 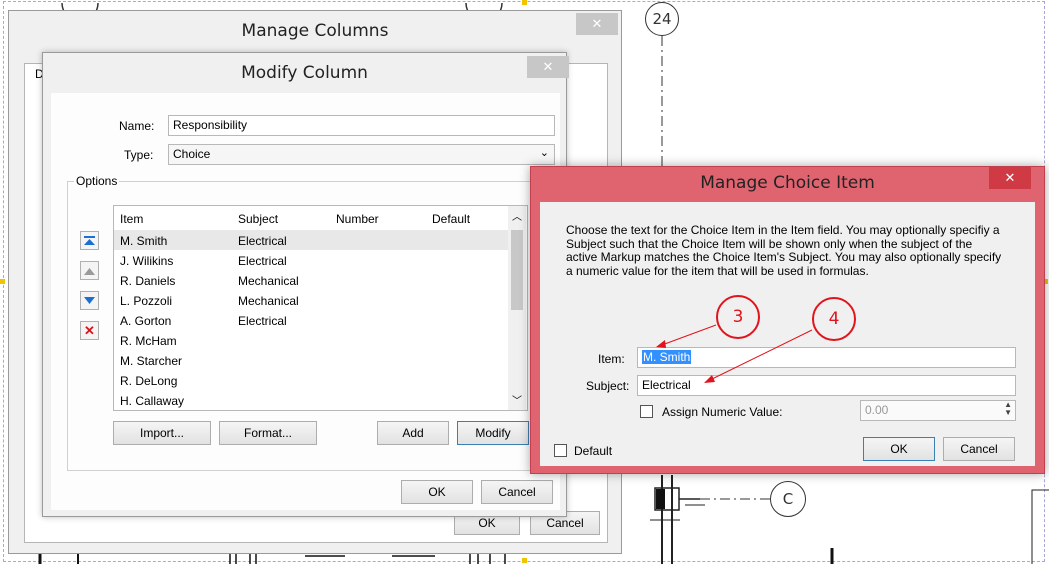 I want to click on annotation-circle-3: 3, so click(x=738, y=317).